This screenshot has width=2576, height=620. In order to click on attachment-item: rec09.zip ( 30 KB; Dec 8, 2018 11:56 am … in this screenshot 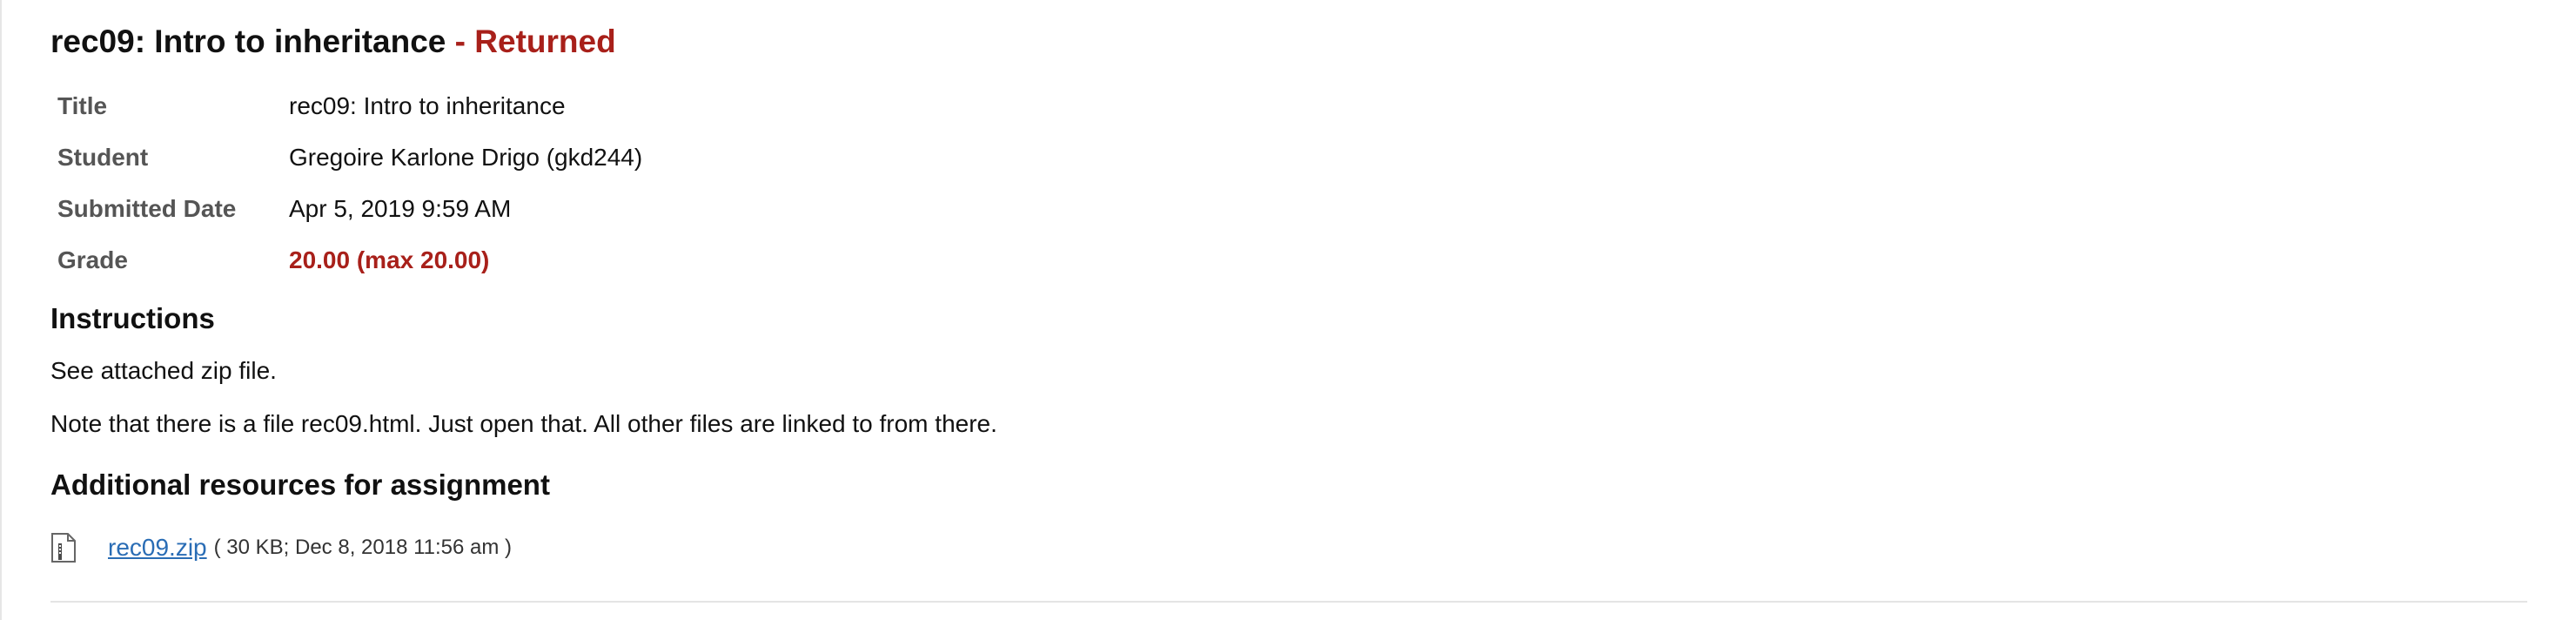, I will do `click(281, 547)`.